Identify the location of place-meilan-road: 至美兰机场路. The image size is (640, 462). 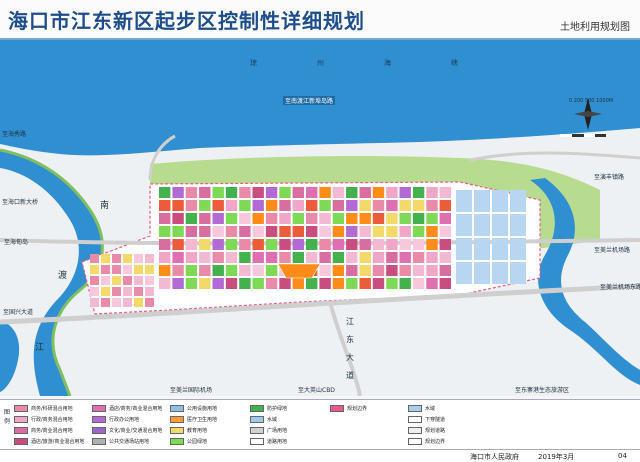
(612, 250).